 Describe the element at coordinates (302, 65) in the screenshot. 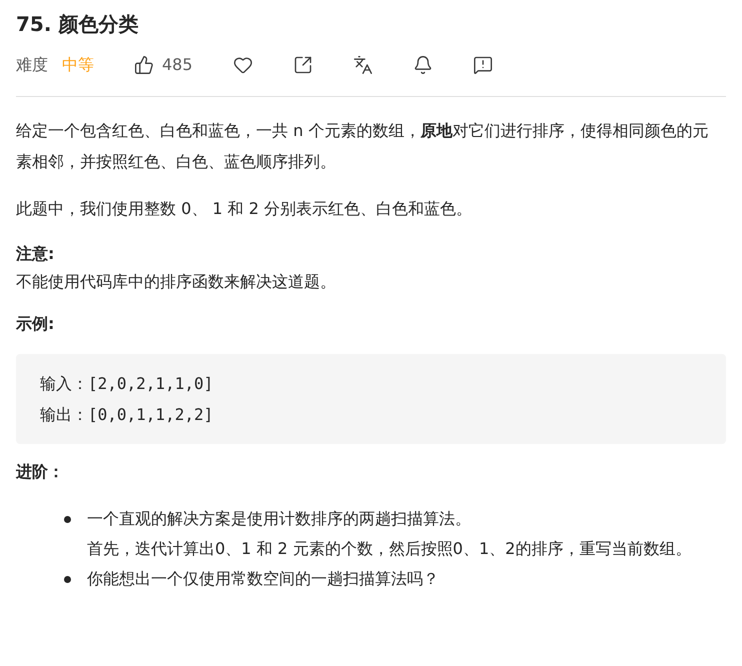

I see `share-button` at that location.